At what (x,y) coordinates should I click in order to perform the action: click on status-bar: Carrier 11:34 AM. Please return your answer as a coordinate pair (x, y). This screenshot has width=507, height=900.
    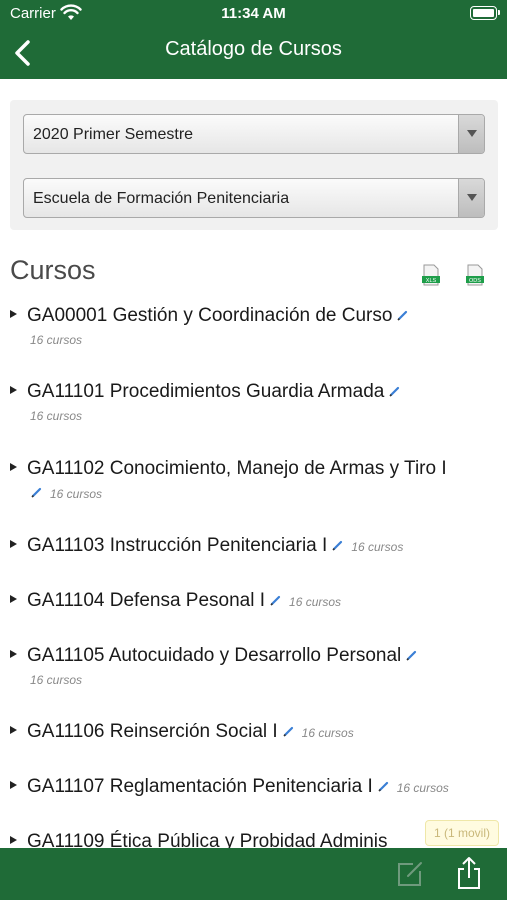
    Looking at the image, I should click on (253, 14).